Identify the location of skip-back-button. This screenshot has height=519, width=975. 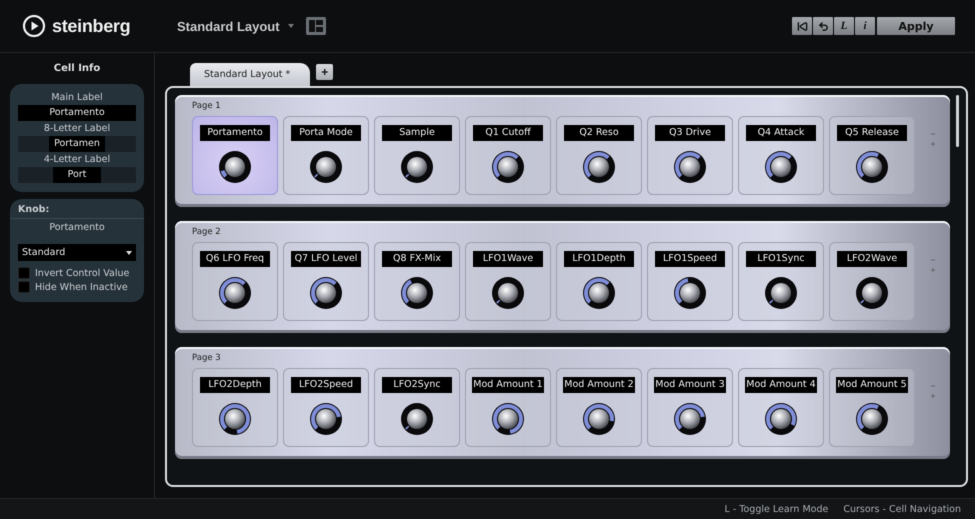
(802, 26).